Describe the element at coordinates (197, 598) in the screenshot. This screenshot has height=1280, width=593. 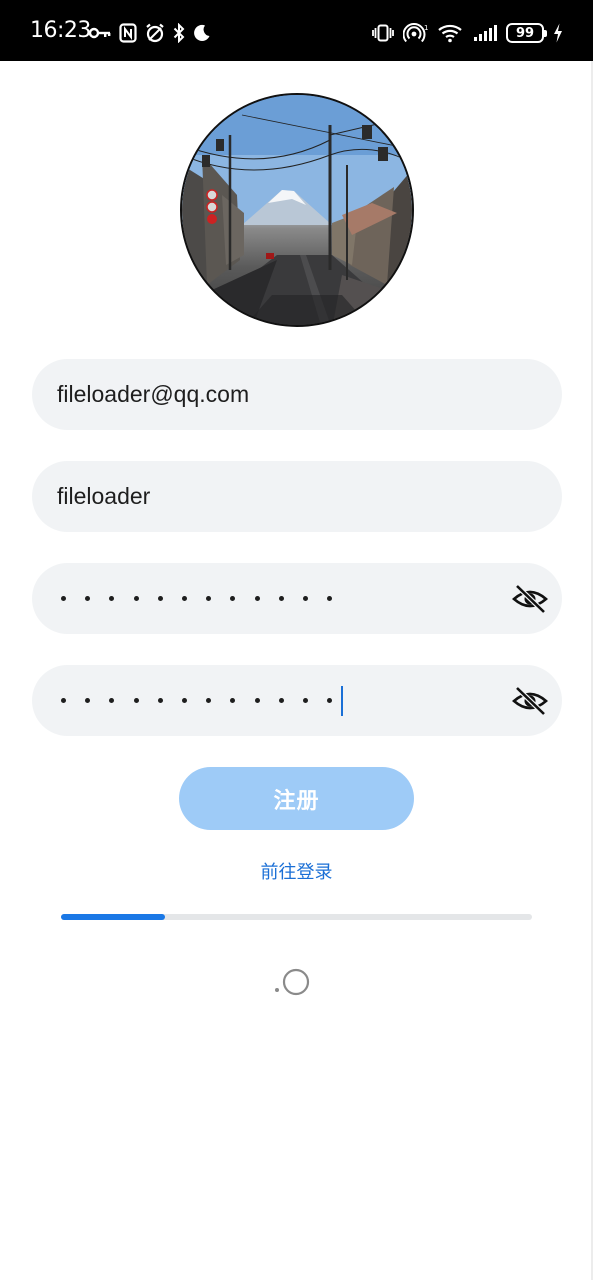
I see `password-mask` at that location.